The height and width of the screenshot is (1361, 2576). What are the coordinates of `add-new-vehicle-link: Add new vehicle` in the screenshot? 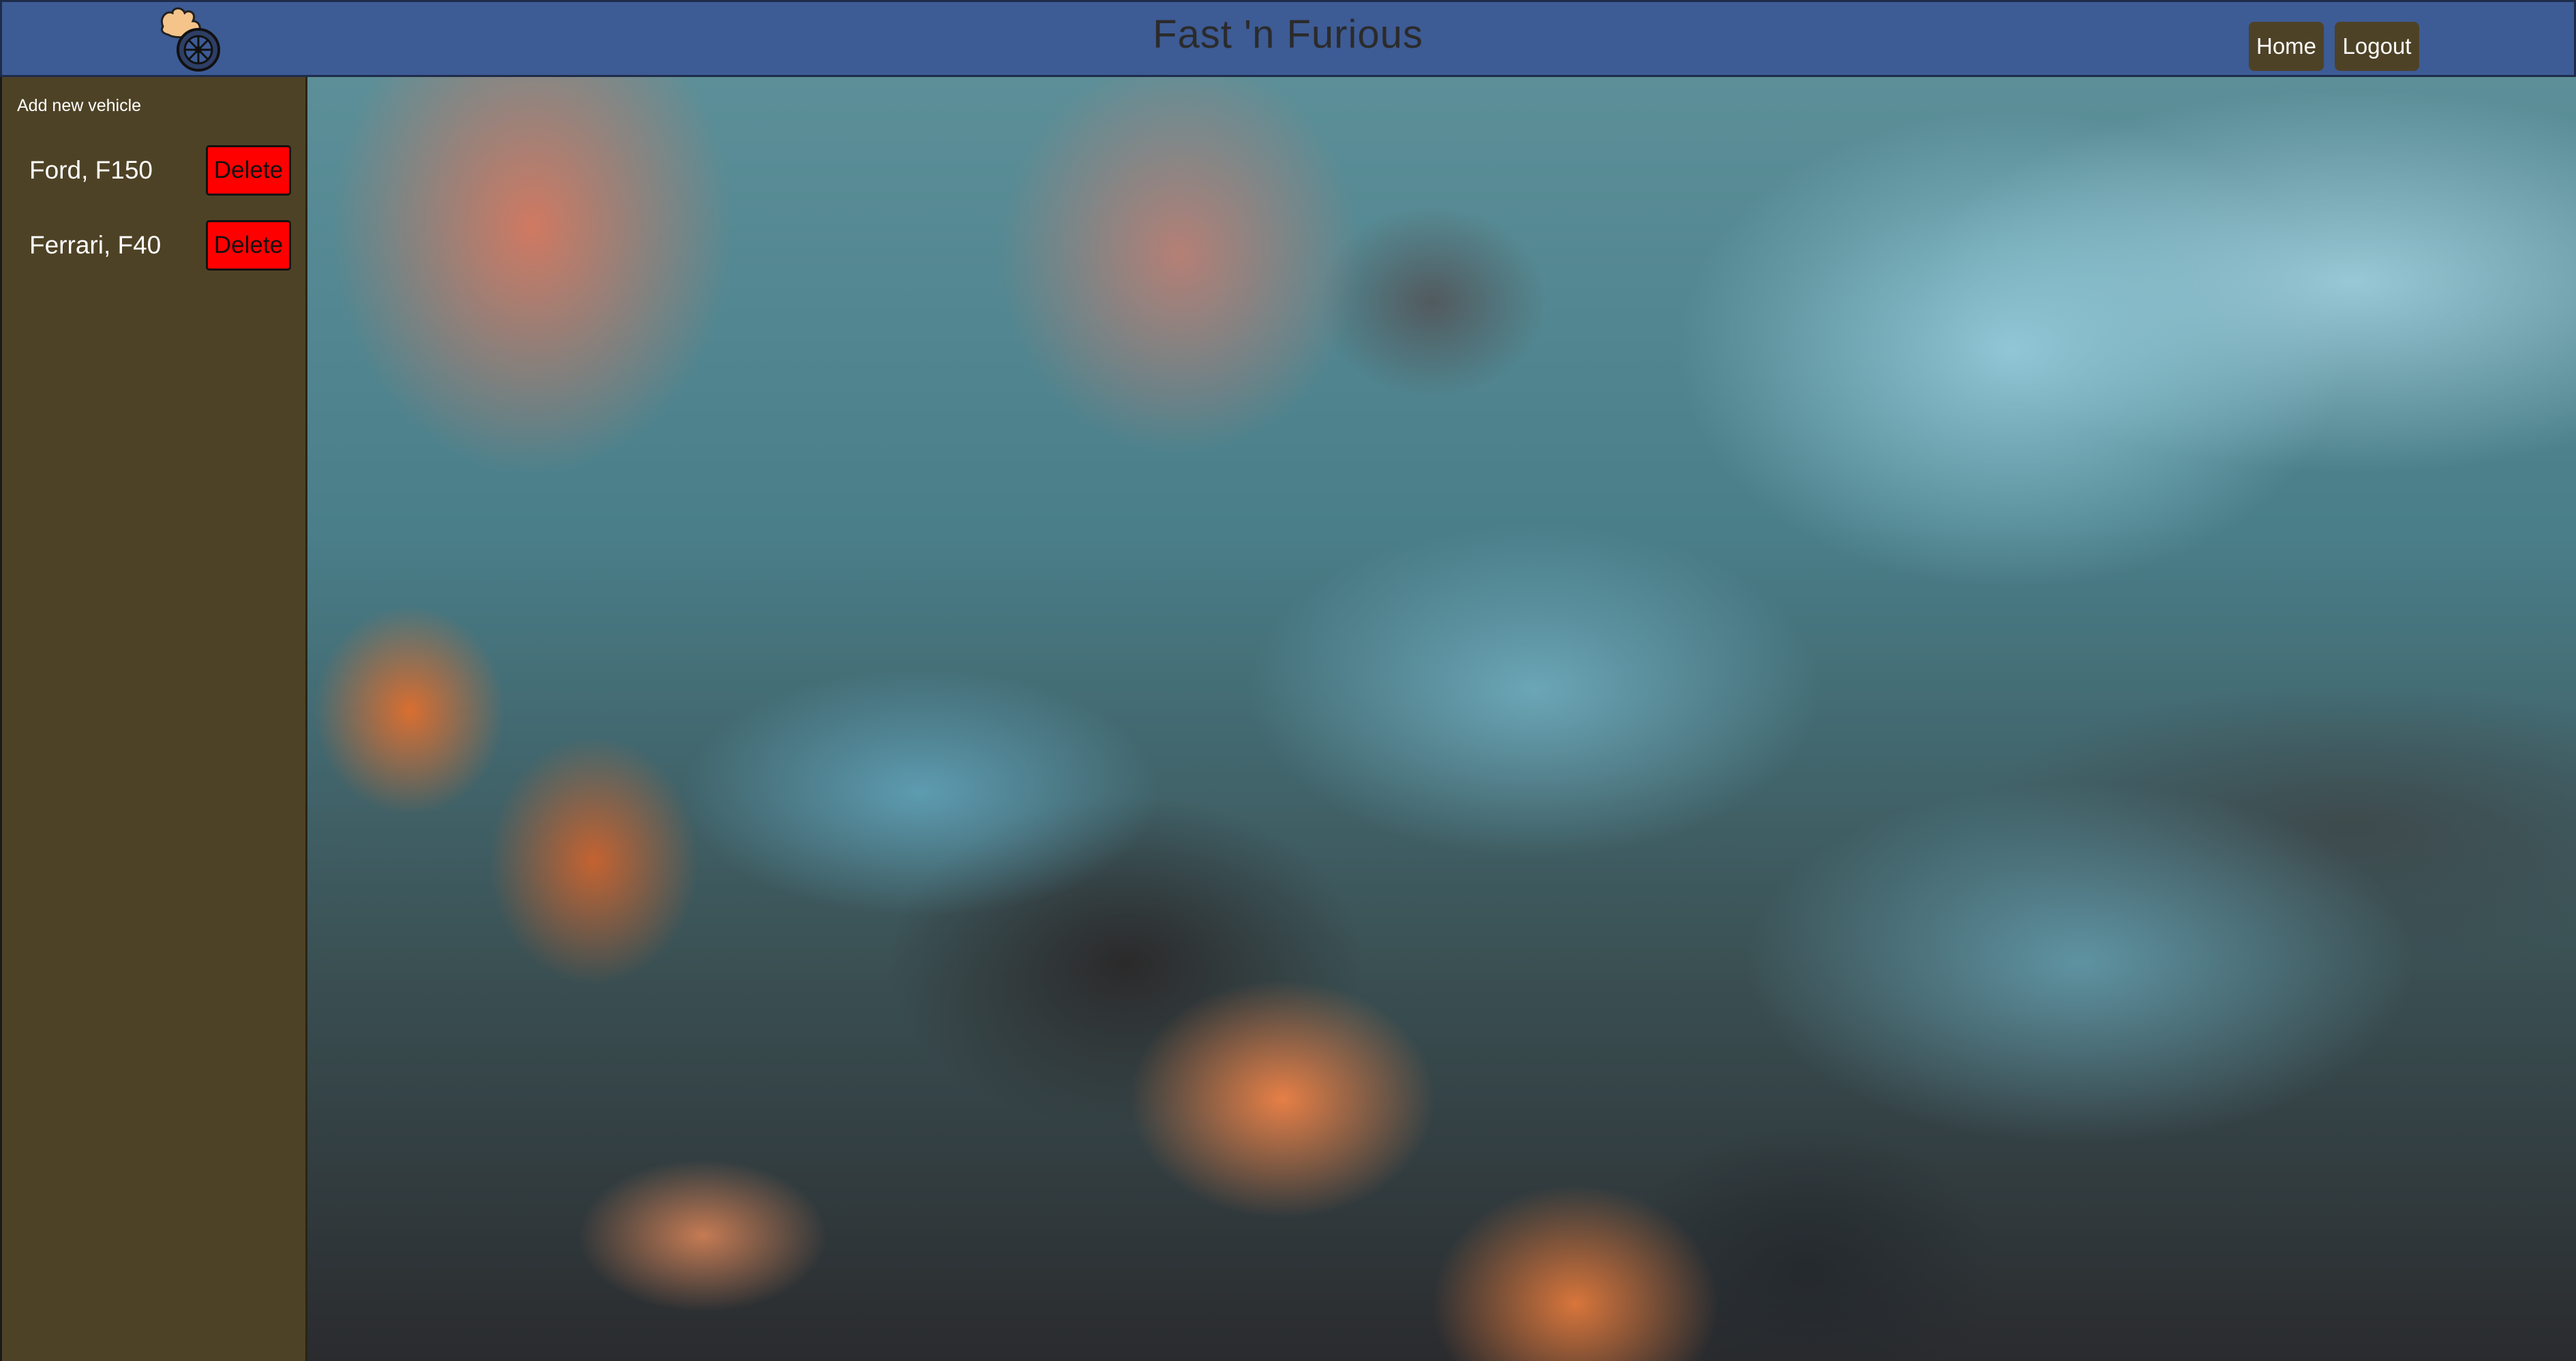 It's located at (79, 106).